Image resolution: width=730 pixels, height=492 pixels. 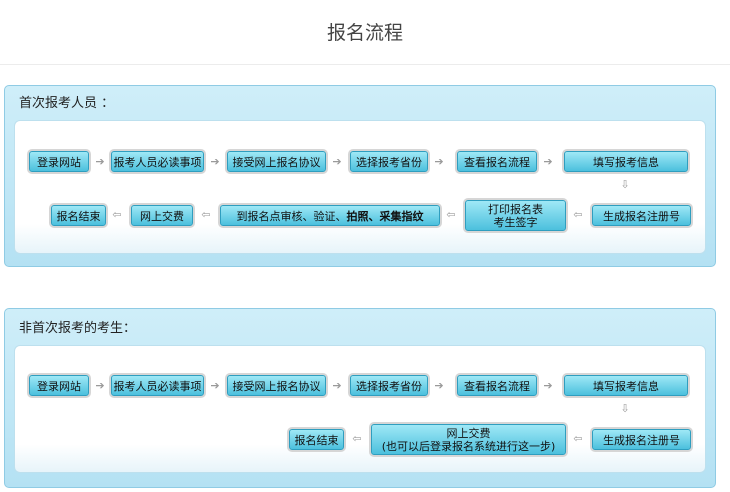 I want to click on flow-step-pay-online: 网上交费 (也可以后登录报名系统进行这一步), so click(x=468, y=439).